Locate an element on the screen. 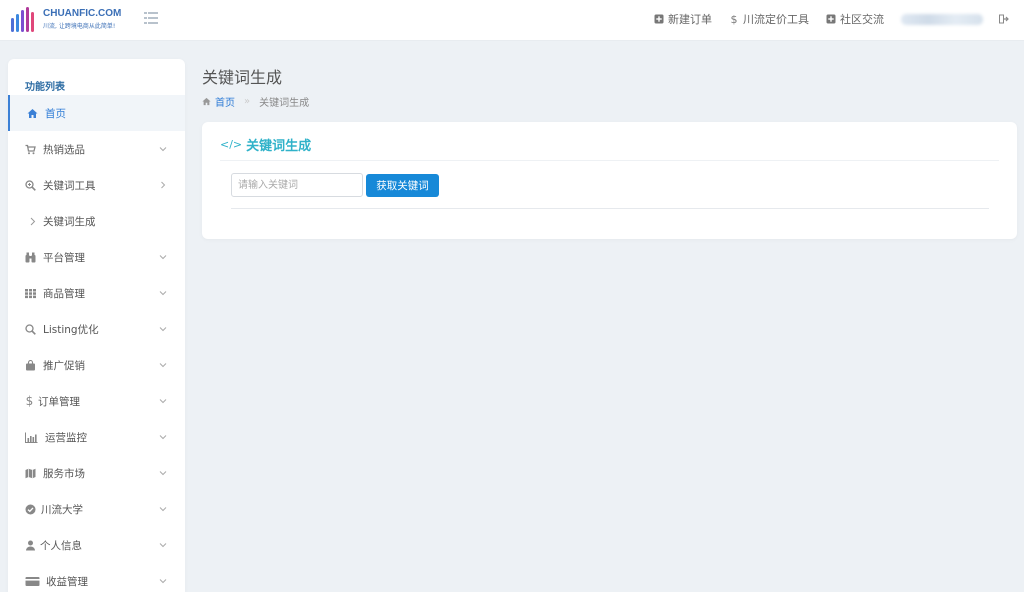 The width and height of the screenshot is (1024, 592). code-icon: </> is located at coordinates (231, 144).